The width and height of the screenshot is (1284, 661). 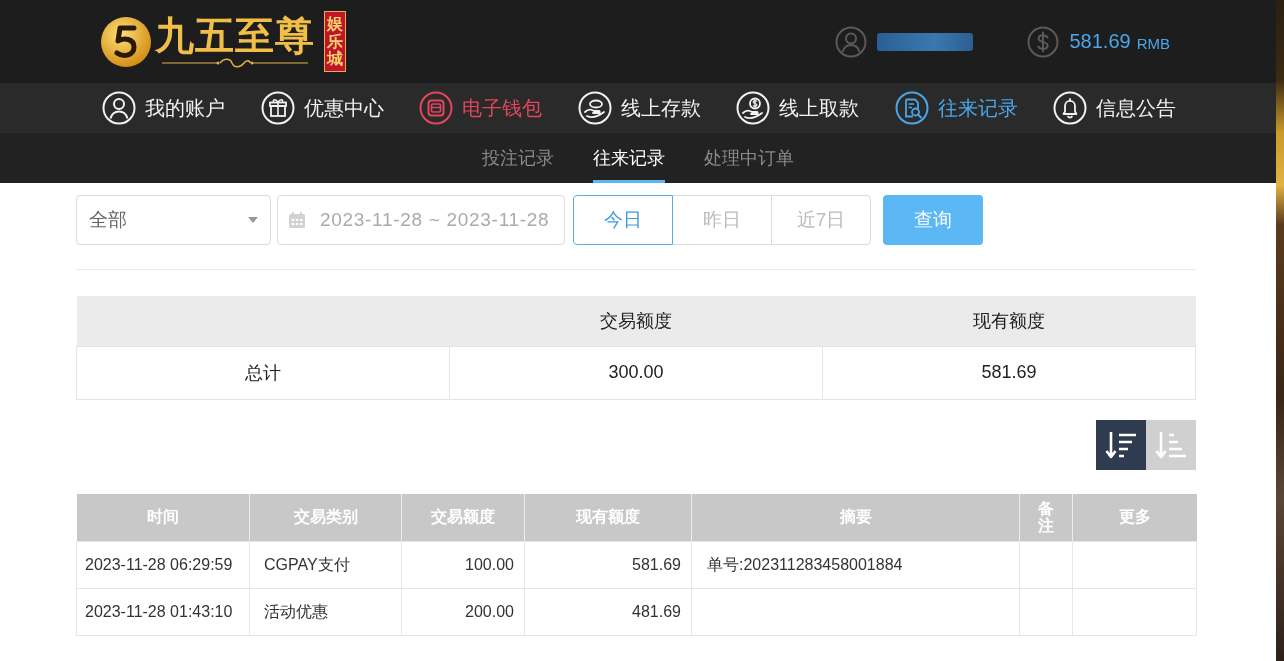 I want to click on wallet-icon, so click(x=436, y=108).